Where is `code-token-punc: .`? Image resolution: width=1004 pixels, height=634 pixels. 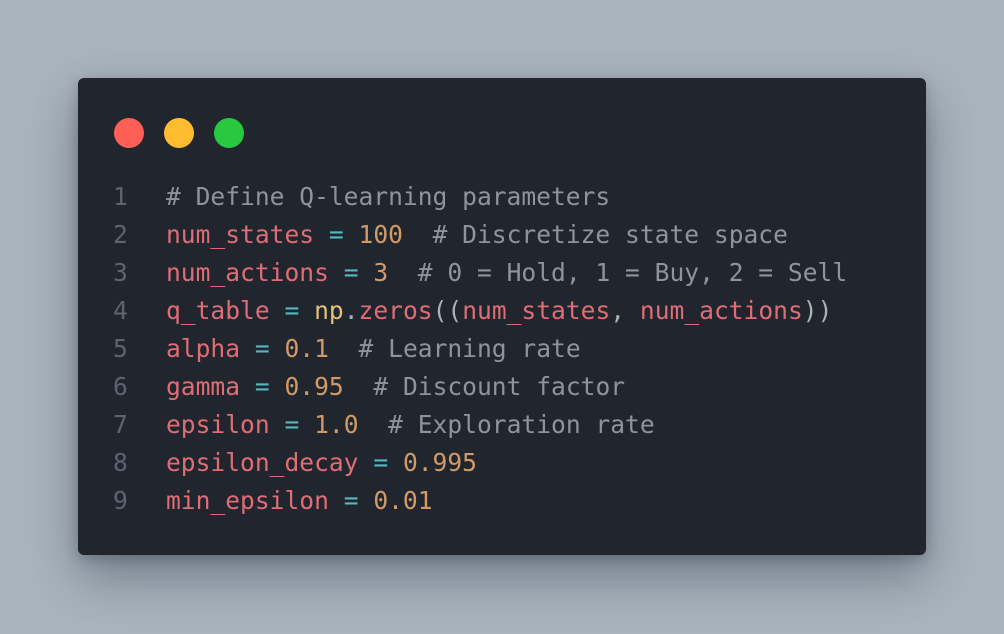 code-token-punc: . is located at coordinates (351, 310).